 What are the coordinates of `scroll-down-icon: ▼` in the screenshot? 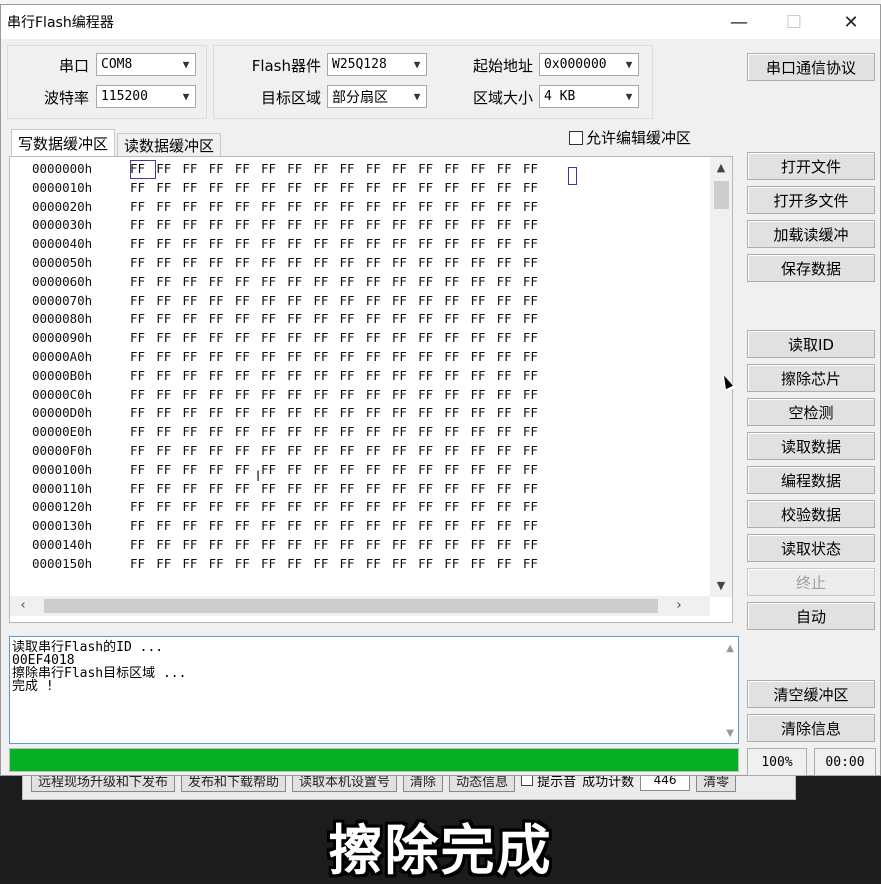 It's located at (721, 588).